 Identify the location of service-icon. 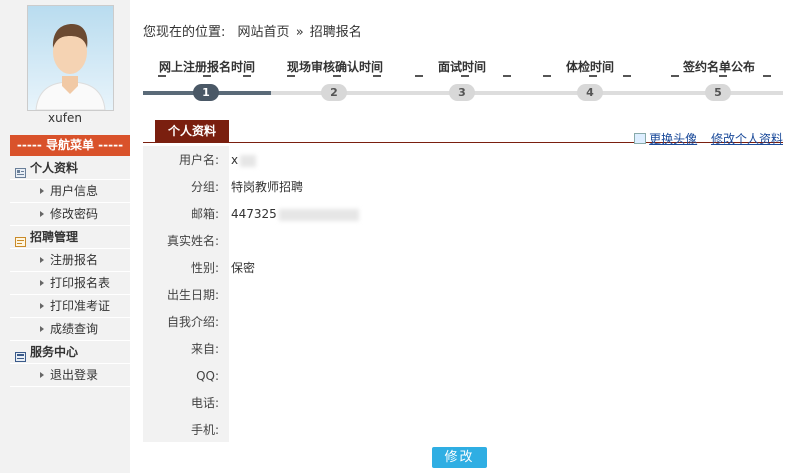
(20, 354).